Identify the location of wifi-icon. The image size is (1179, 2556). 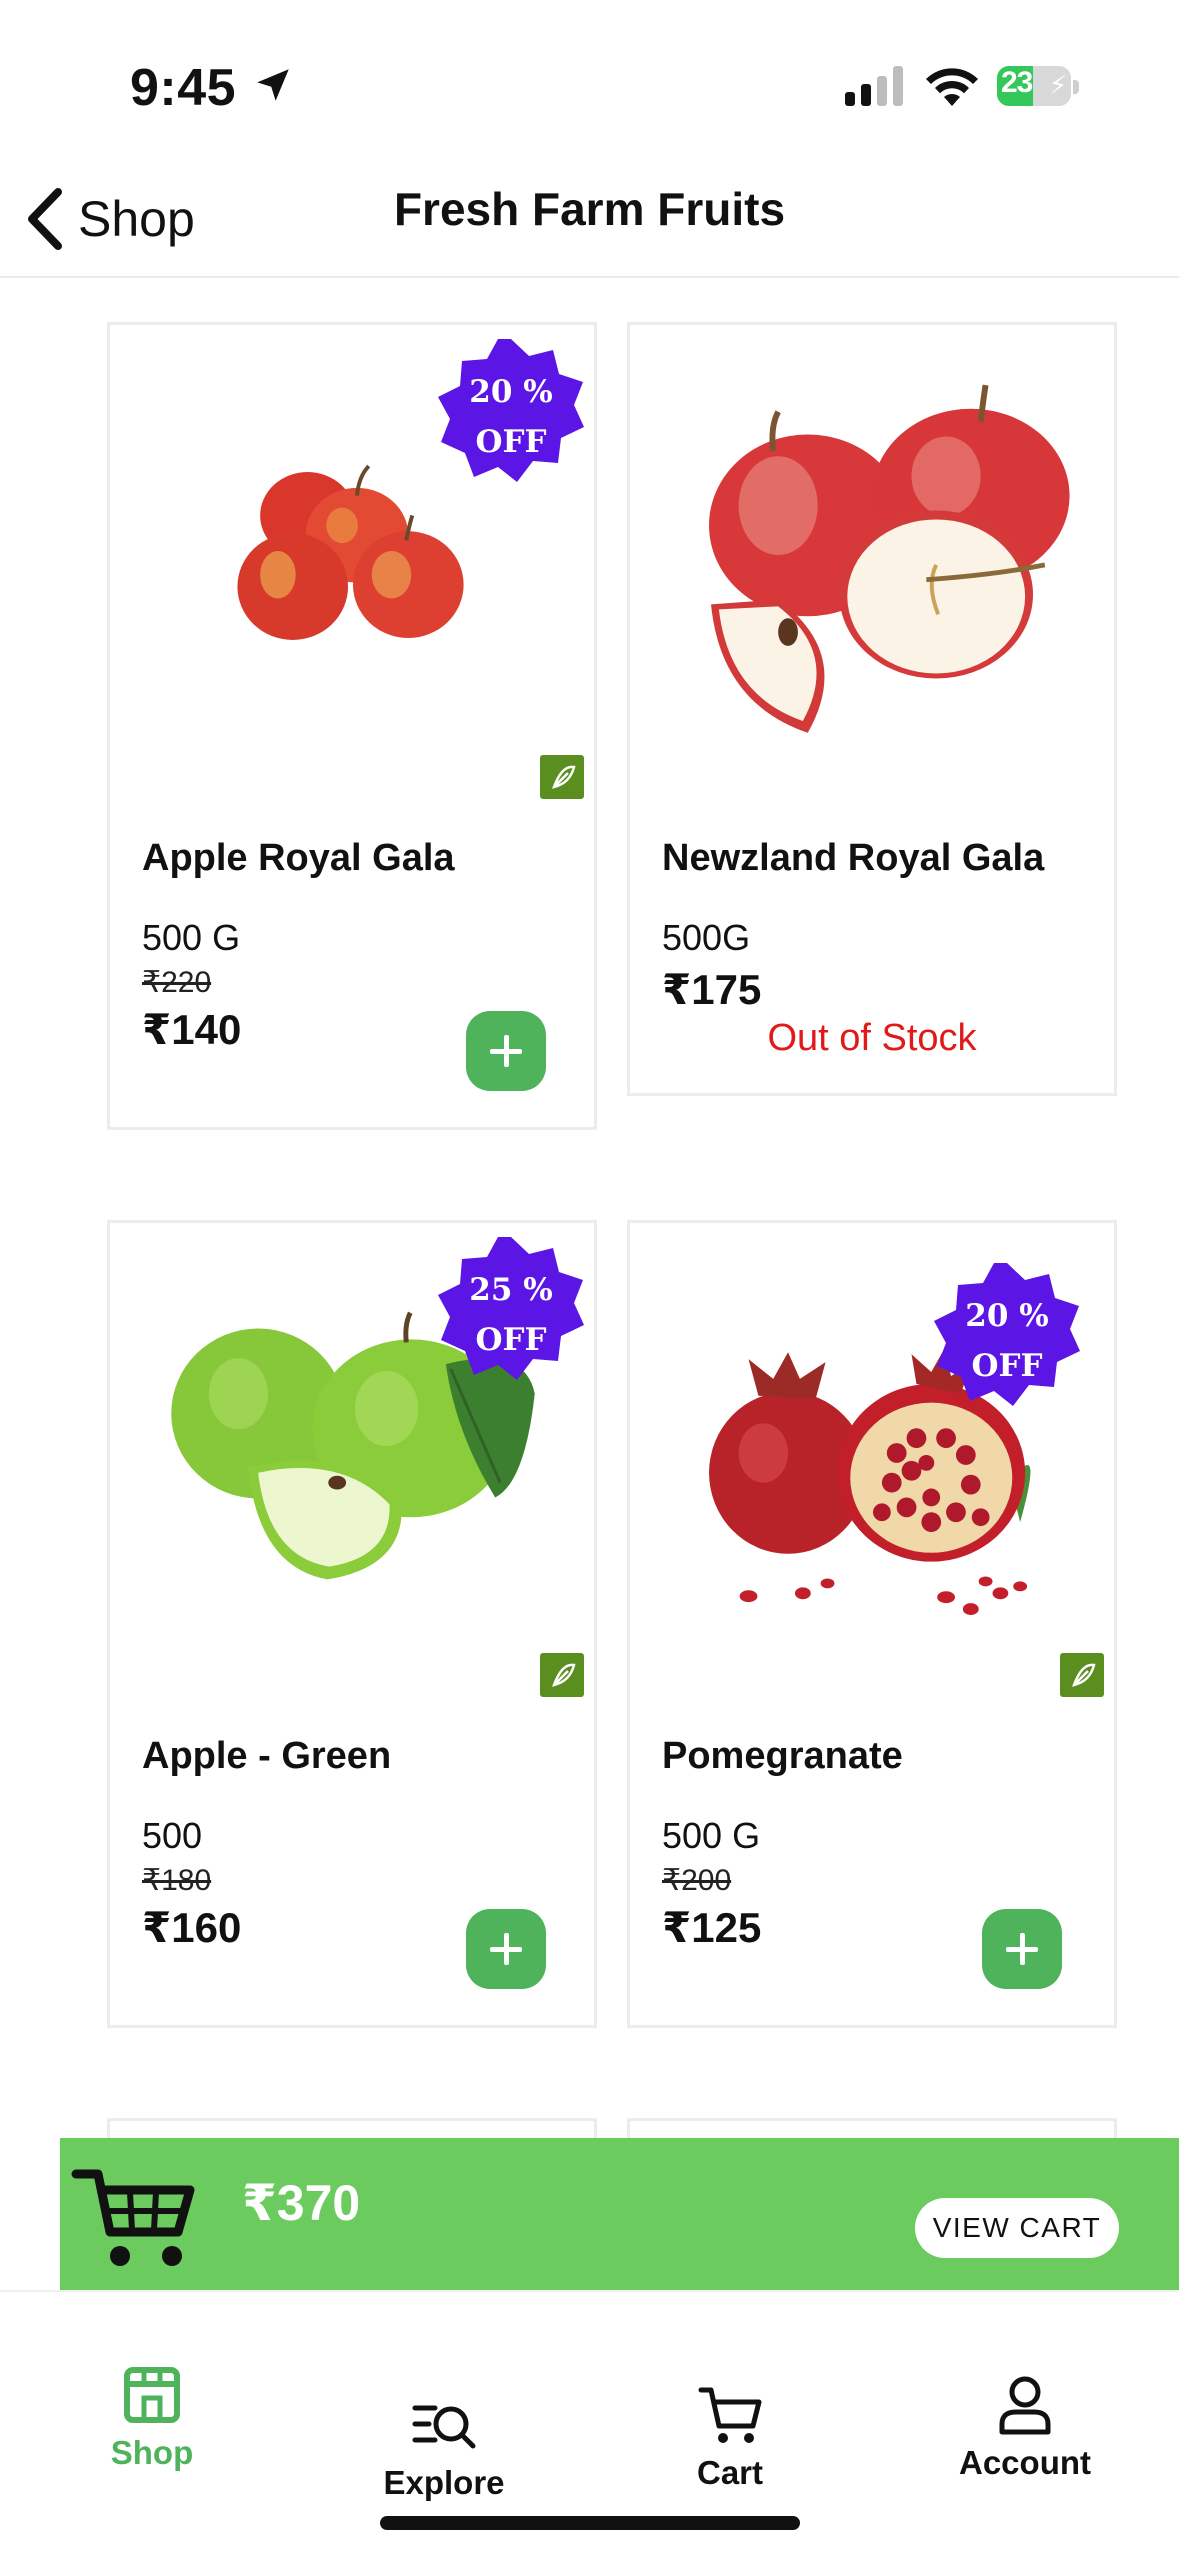
(952, 87).